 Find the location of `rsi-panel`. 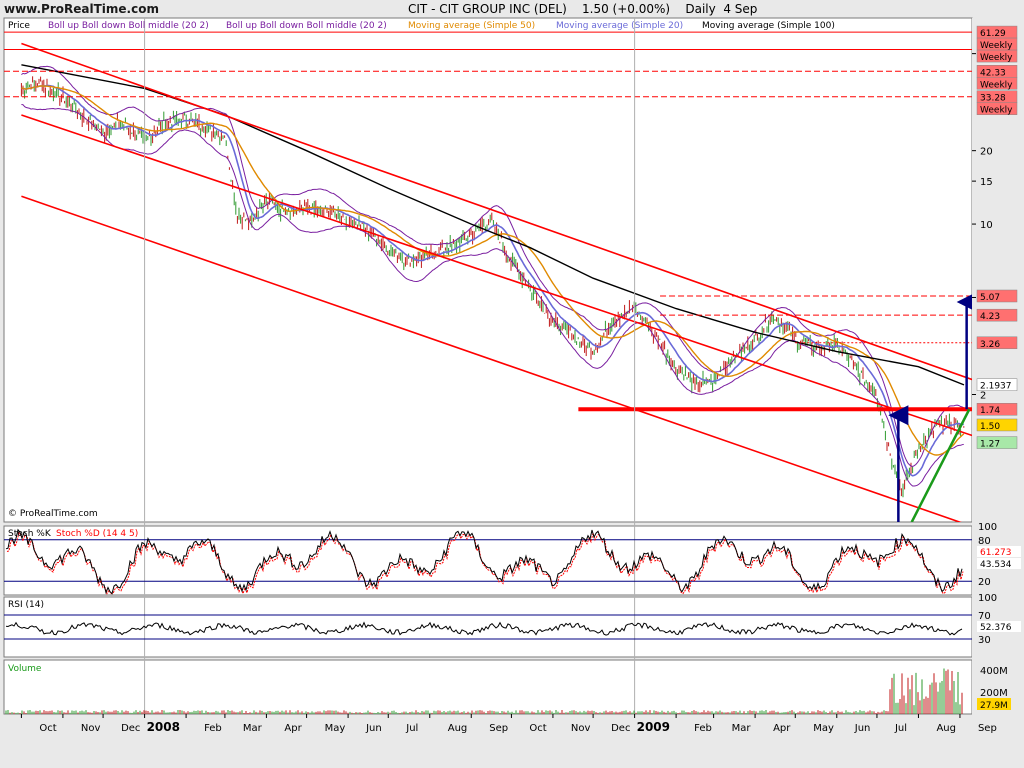

rsi-panel is located at coordinates (488, 627).